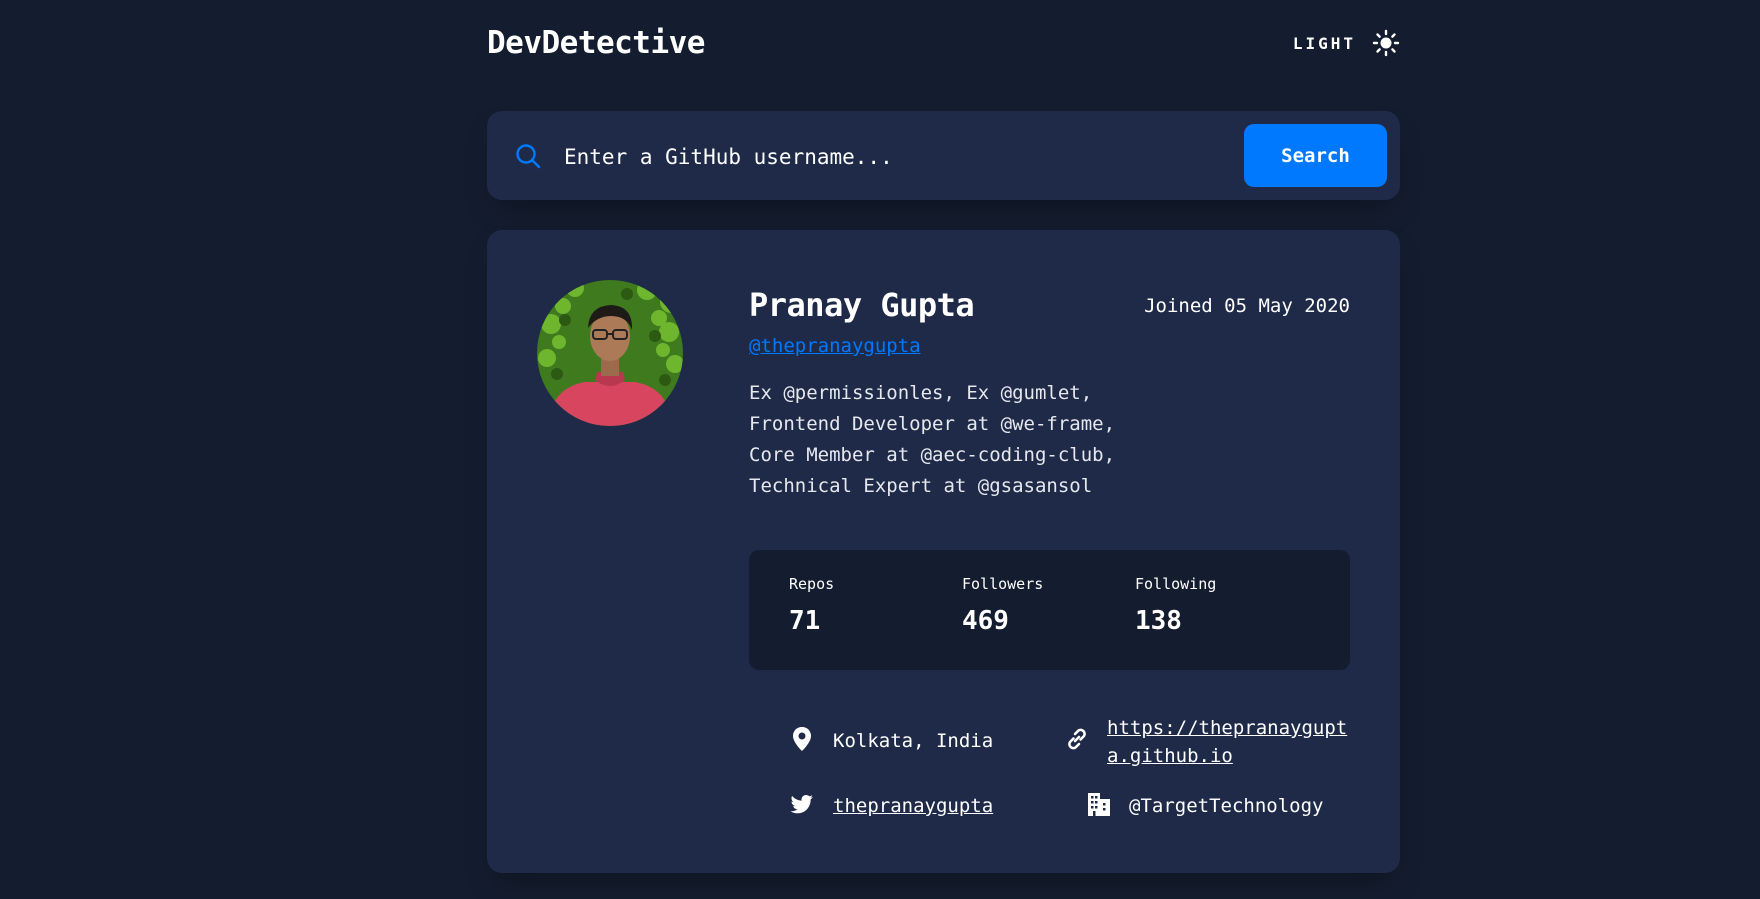 The height and width of the screenshot is (899, 1760). What do you see at coordinates (862, 305) in the screenshot?
I see `user-name: Pranay Gupta` at bounding box center [862, 305].